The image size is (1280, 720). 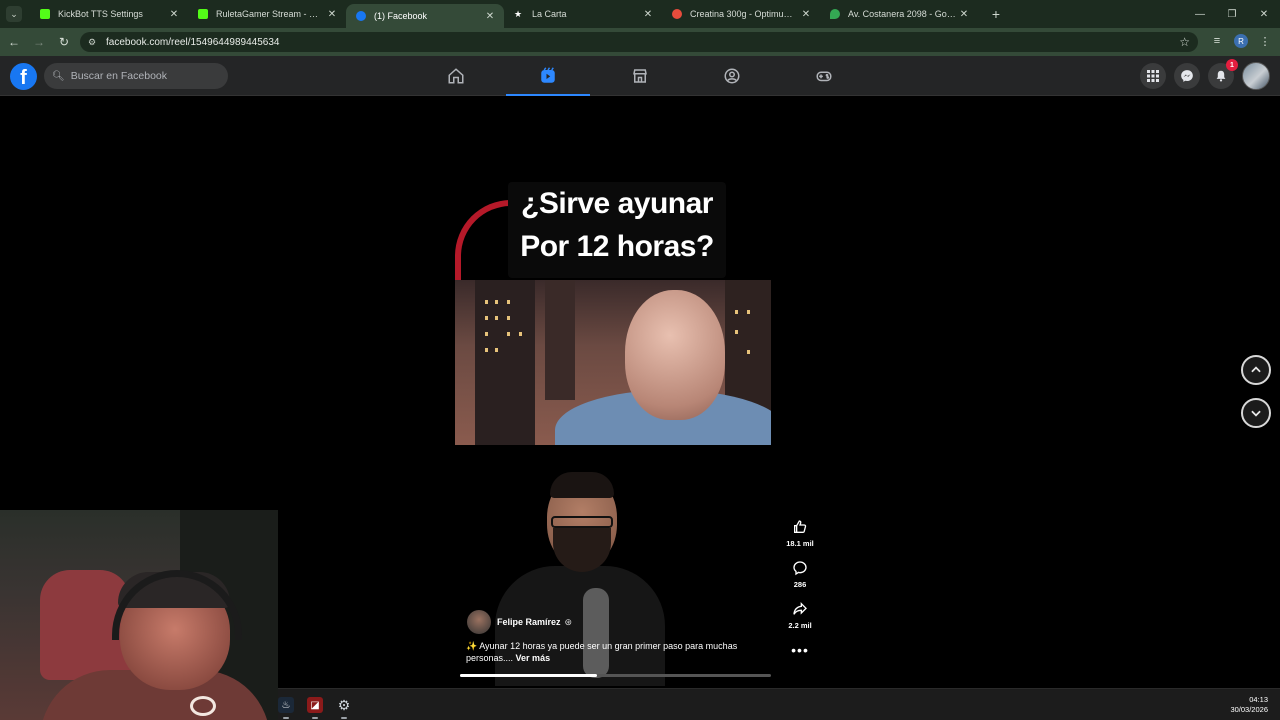 I want to click on tab-search-chevron-icon: ⌄, so click(x=14, y=14).